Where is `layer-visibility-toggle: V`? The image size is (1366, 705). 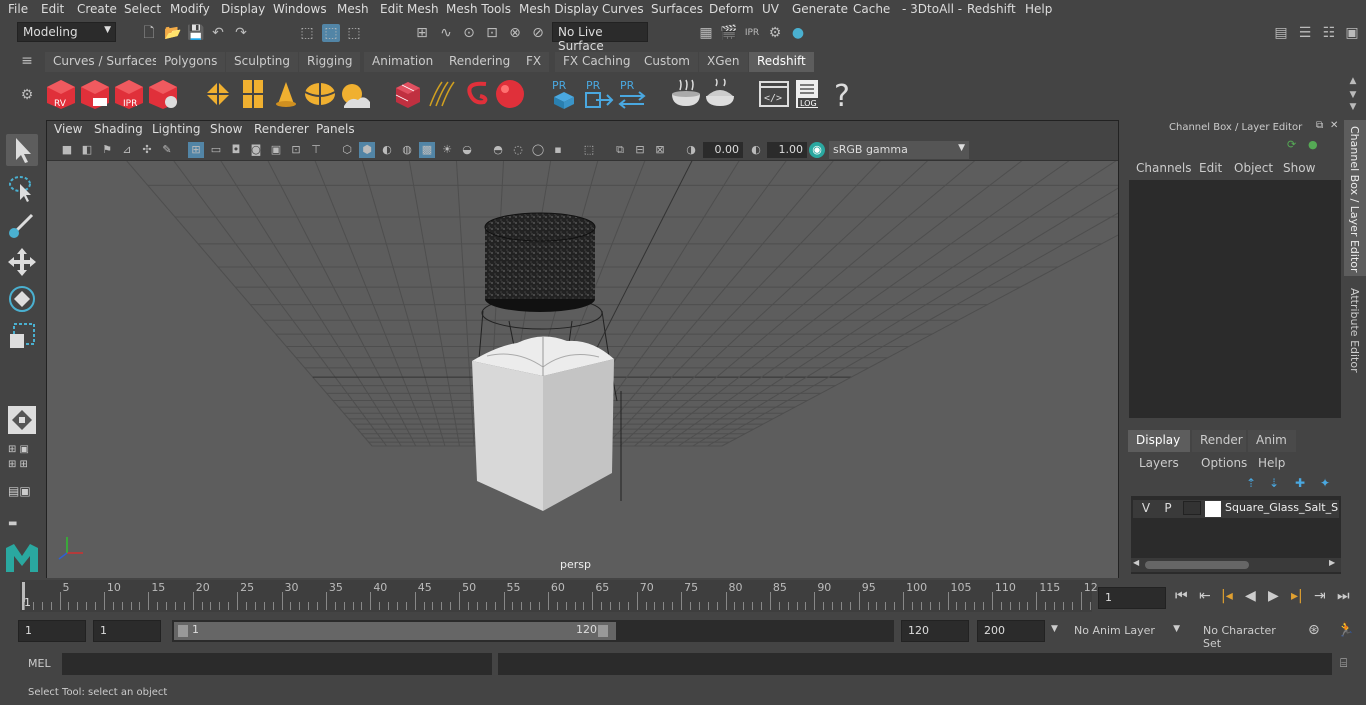 layer-visibility-toggle: V is located at coordinates (1146, 508).